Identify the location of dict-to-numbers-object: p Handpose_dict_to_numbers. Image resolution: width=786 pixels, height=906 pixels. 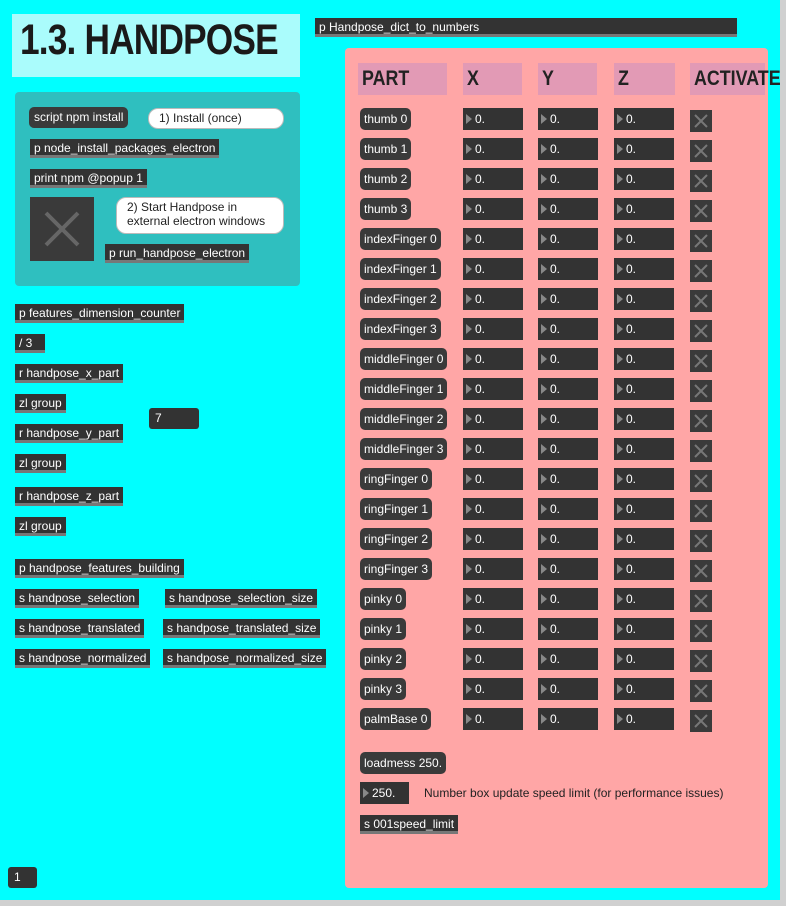
(526, 27).